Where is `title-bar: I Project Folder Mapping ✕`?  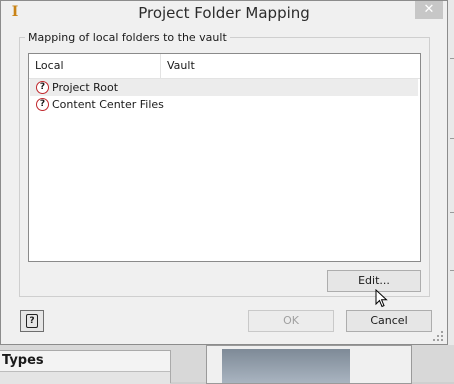
title-bar: I Project Folder Mapping ✕ is located at coordinates (224, 13).